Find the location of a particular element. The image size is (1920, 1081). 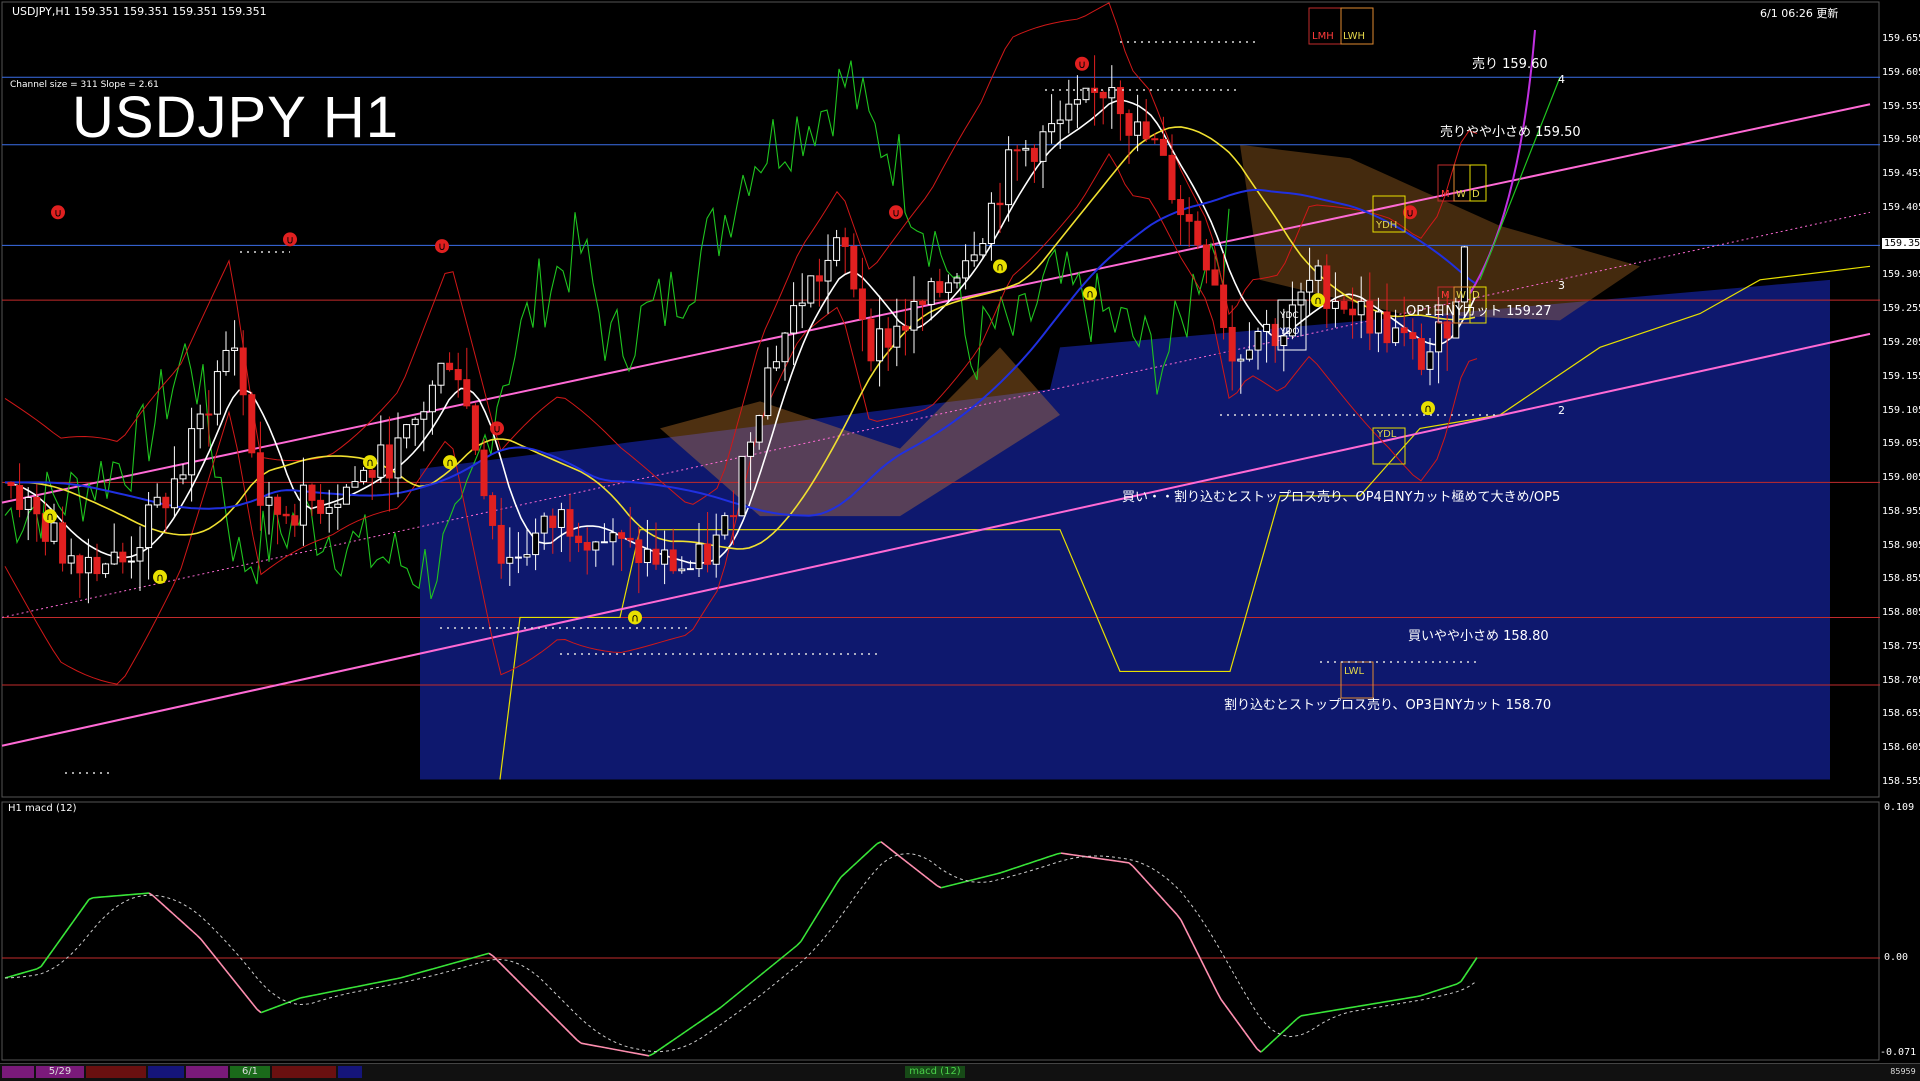

box-label-w-2: W is located at coordinates (1461, 295).